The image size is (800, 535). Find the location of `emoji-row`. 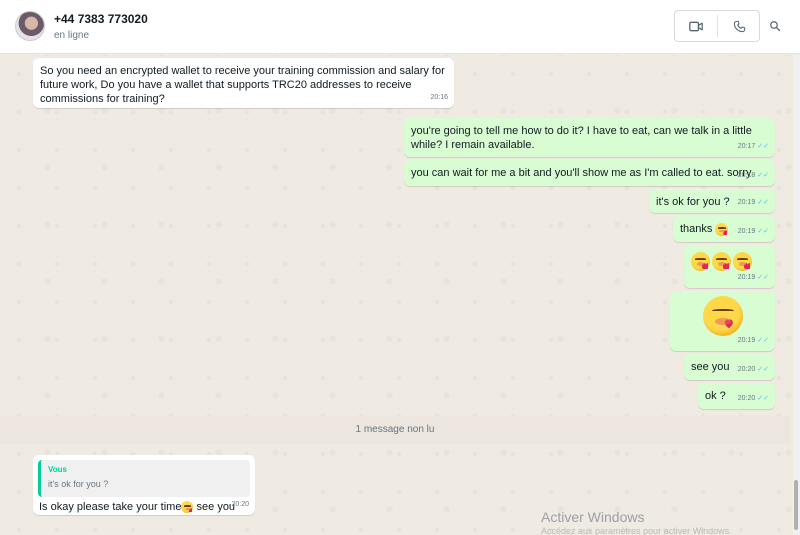

emoji-row is located at coordinates (721, 261).